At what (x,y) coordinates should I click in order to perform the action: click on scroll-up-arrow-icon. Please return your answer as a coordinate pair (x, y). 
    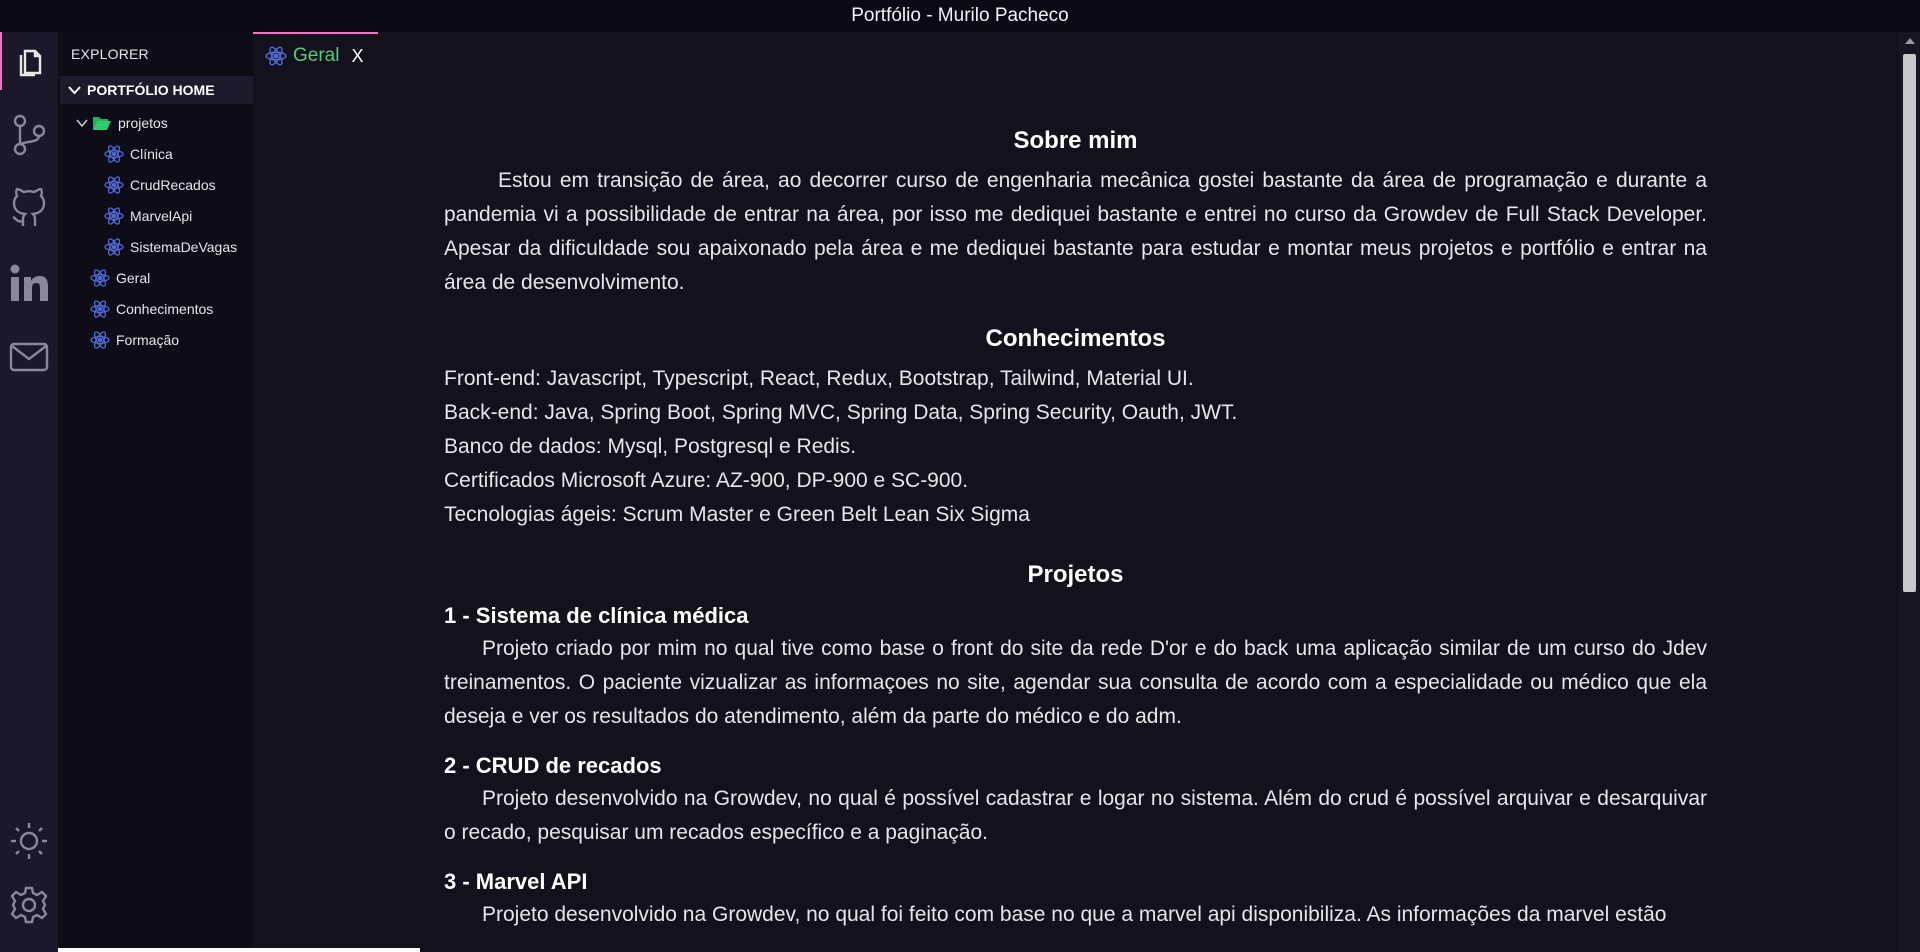
    Looking at the image, I should click on (1910, 41).